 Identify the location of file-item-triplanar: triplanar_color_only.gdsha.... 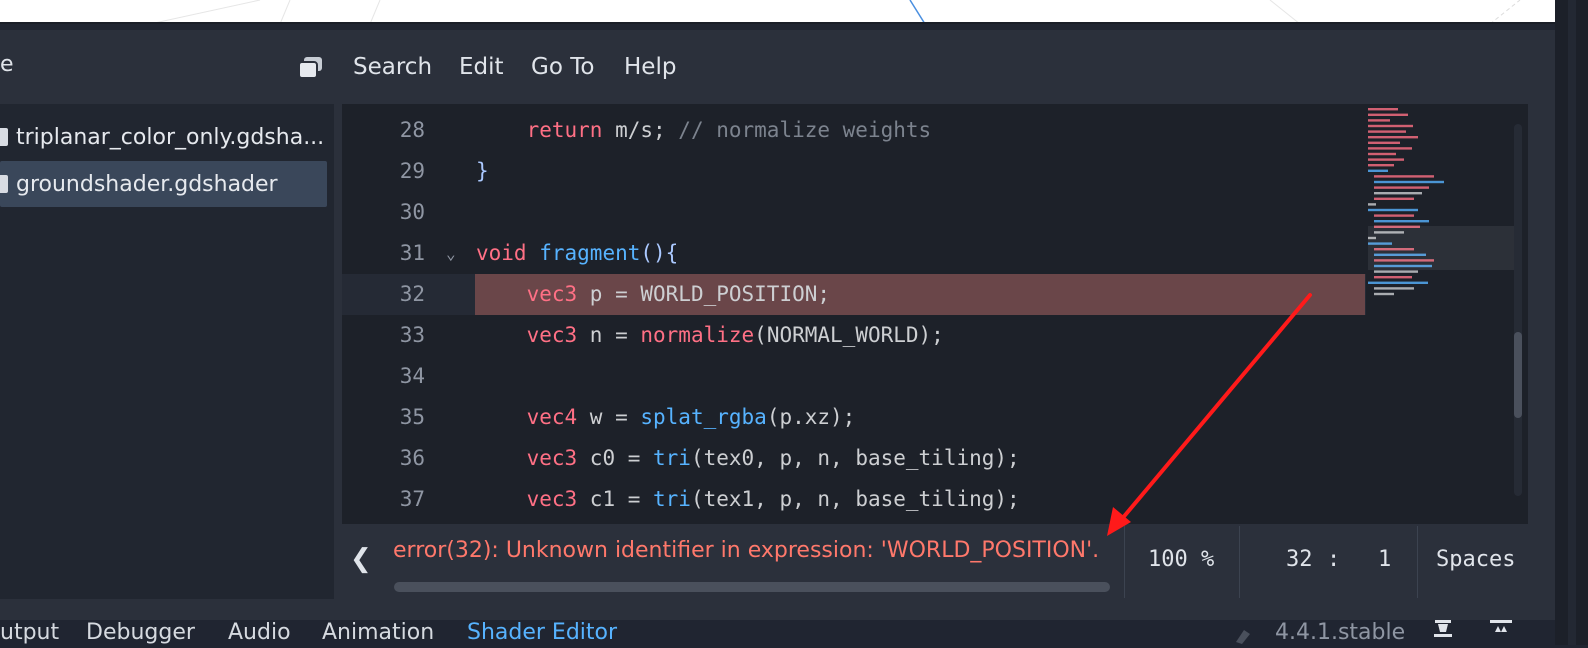
(163, 137).